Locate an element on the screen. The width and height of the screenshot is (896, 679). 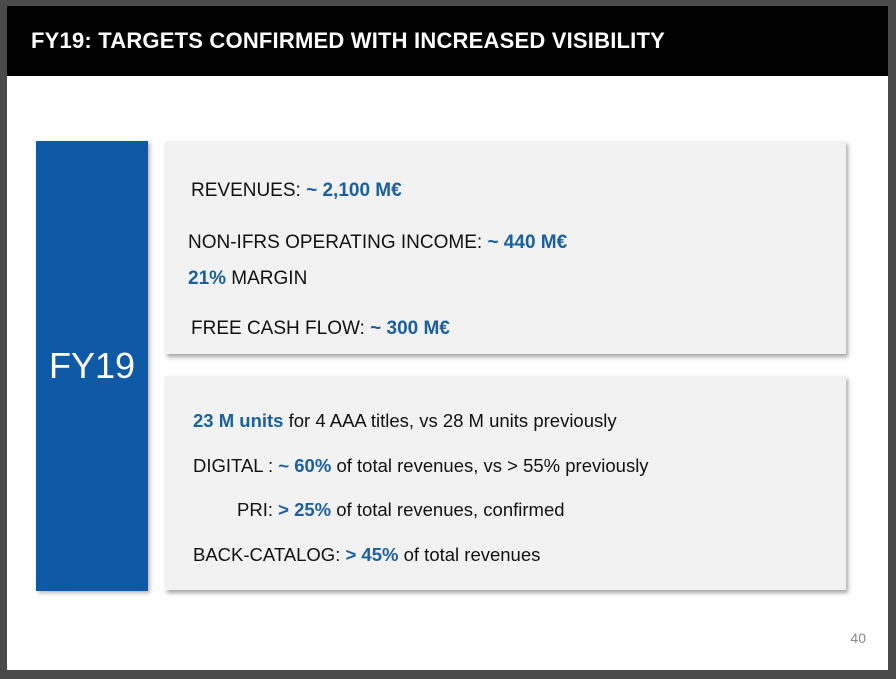
fcf-line: FREE CASH FLOW: ~ 300 M€ is located at coordinates (320, 329).